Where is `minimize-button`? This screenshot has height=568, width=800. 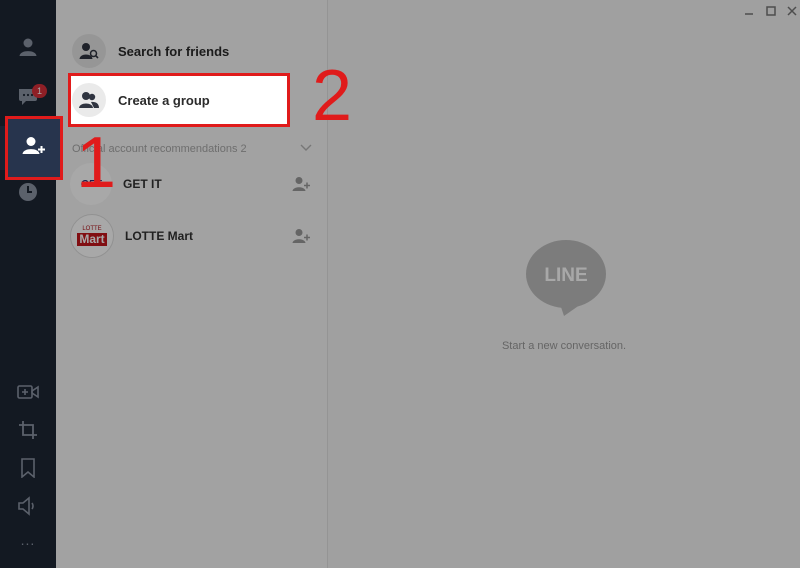 minimize-button is located at coordinates (749, 12).